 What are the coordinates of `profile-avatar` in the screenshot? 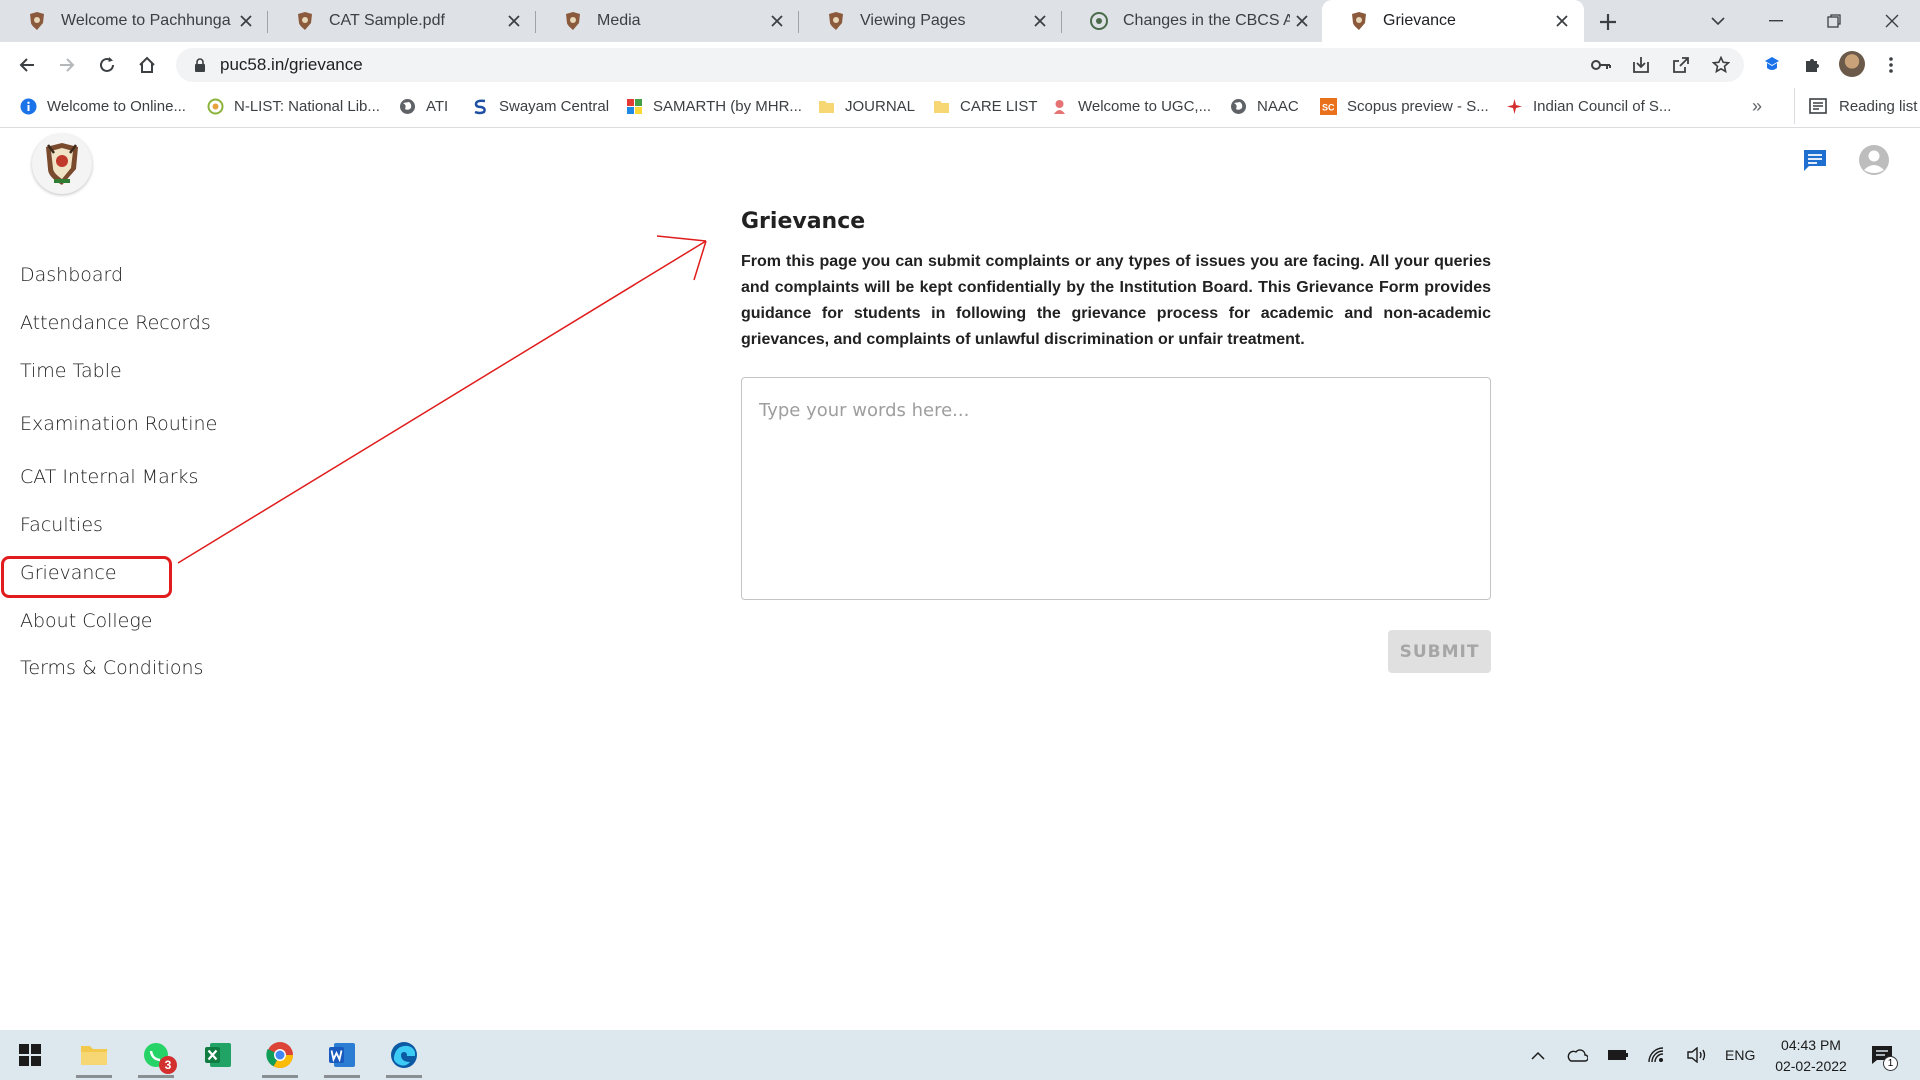 It's located at (1852, 64).